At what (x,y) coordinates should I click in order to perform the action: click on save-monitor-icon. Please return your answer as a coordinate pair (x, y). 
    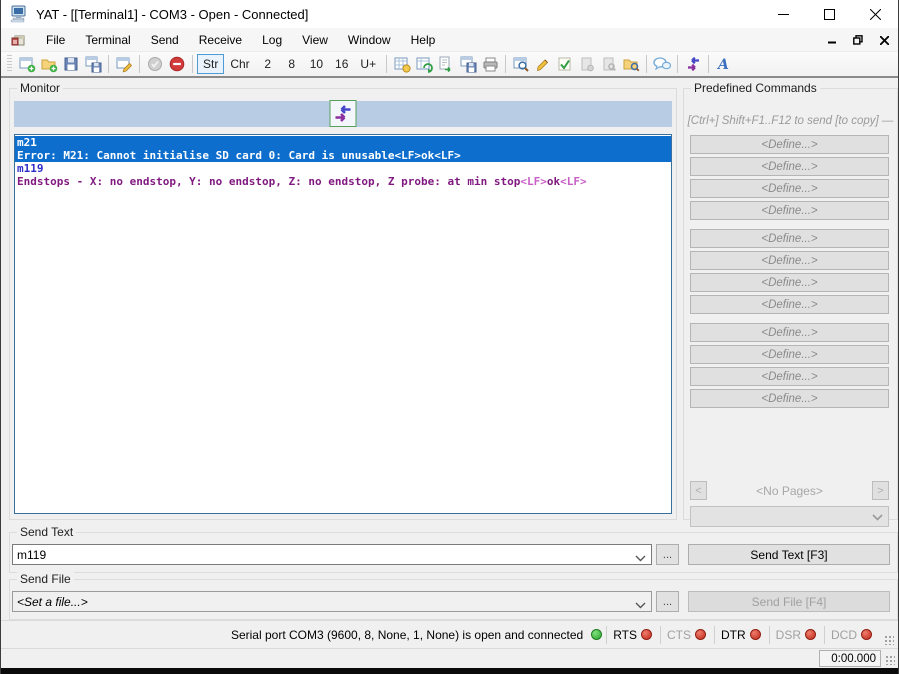
    Looking at the image, I should click on (468, 64).